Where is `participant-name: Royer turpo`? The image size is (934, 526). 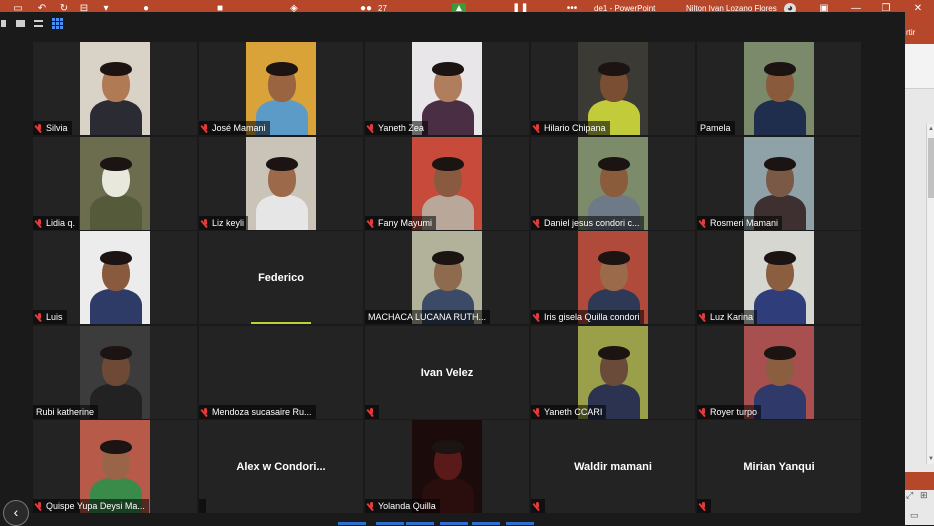 participant-name: Royer turpo is located at coordinates (734, 412).